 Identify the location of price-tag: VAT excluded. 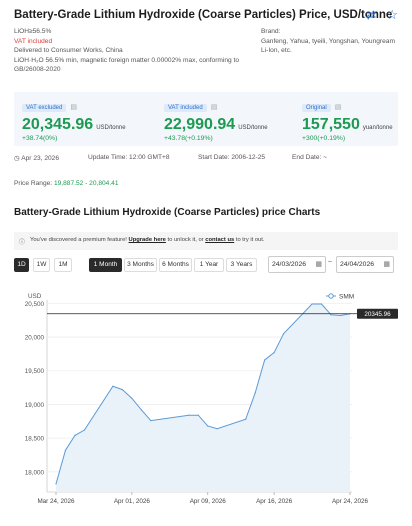
(44, 108).